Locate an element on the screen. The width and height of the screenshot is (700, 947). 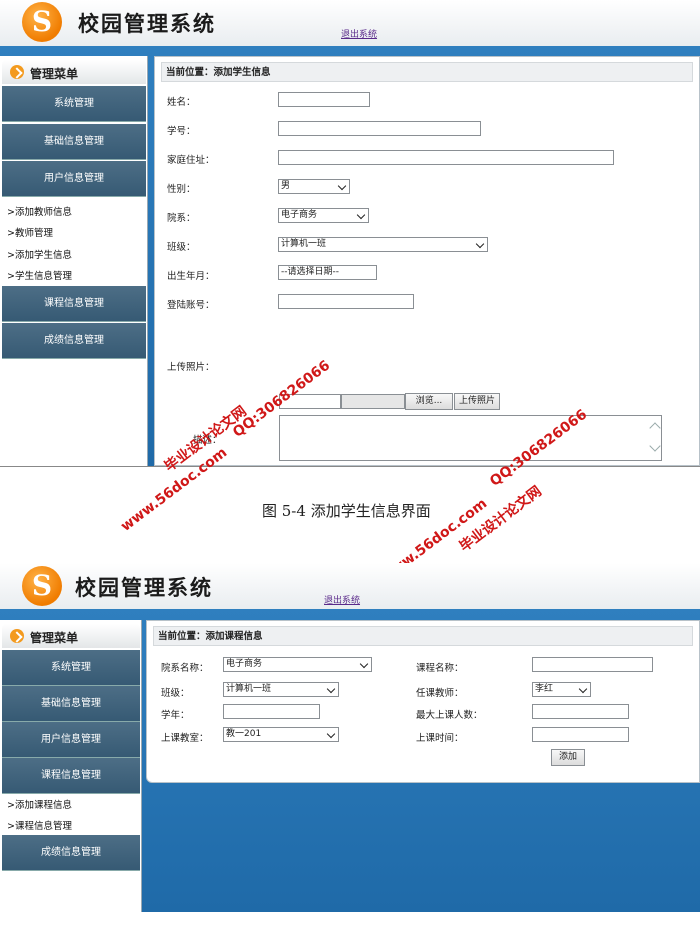
teacher-select: 李红 is located at coordinates (561, 689).